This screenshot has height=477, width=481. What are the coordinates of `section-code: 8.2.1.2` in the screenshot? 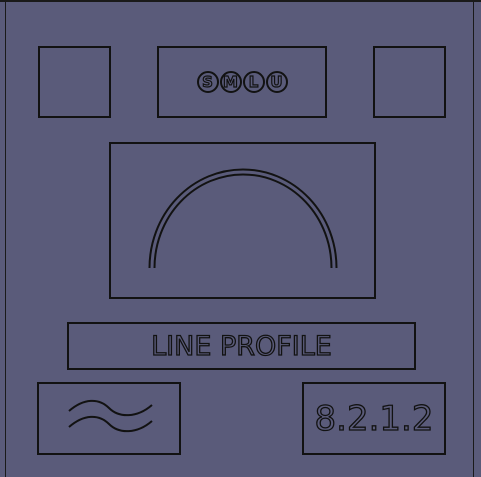 It's located at (374, 418).